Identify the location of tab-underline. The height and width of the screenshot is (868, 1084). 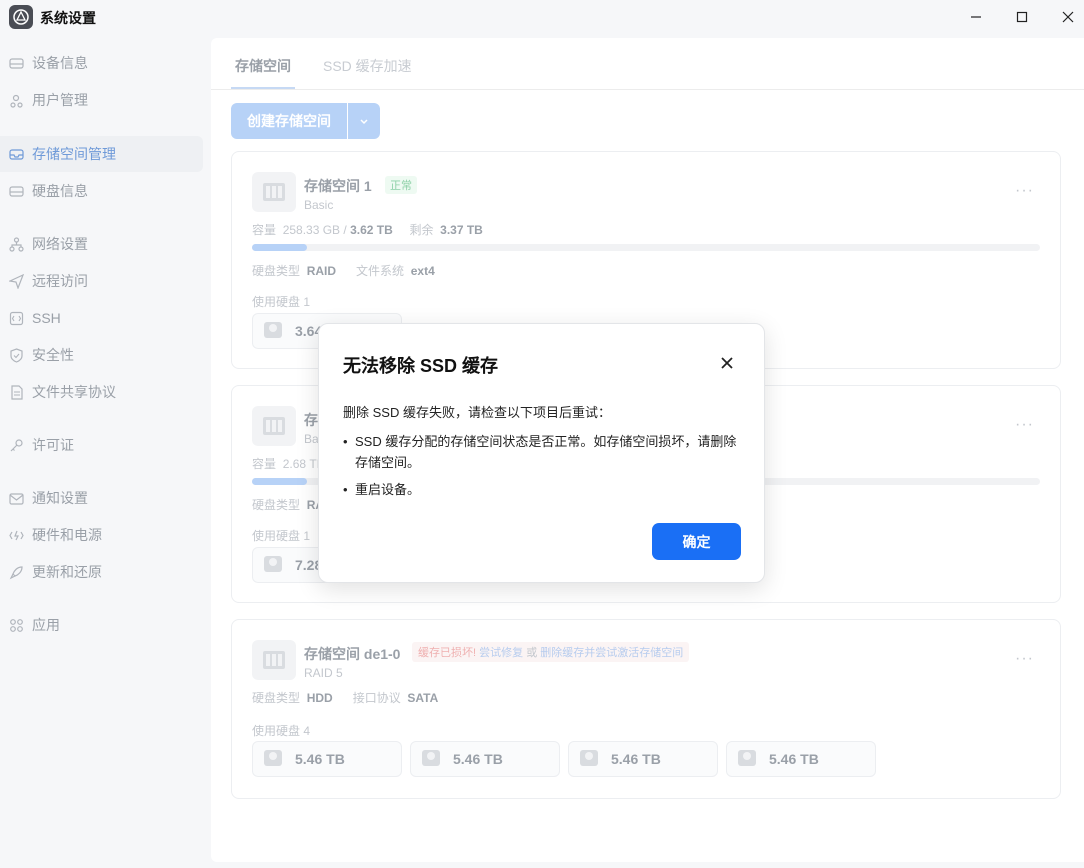
(263, 88).